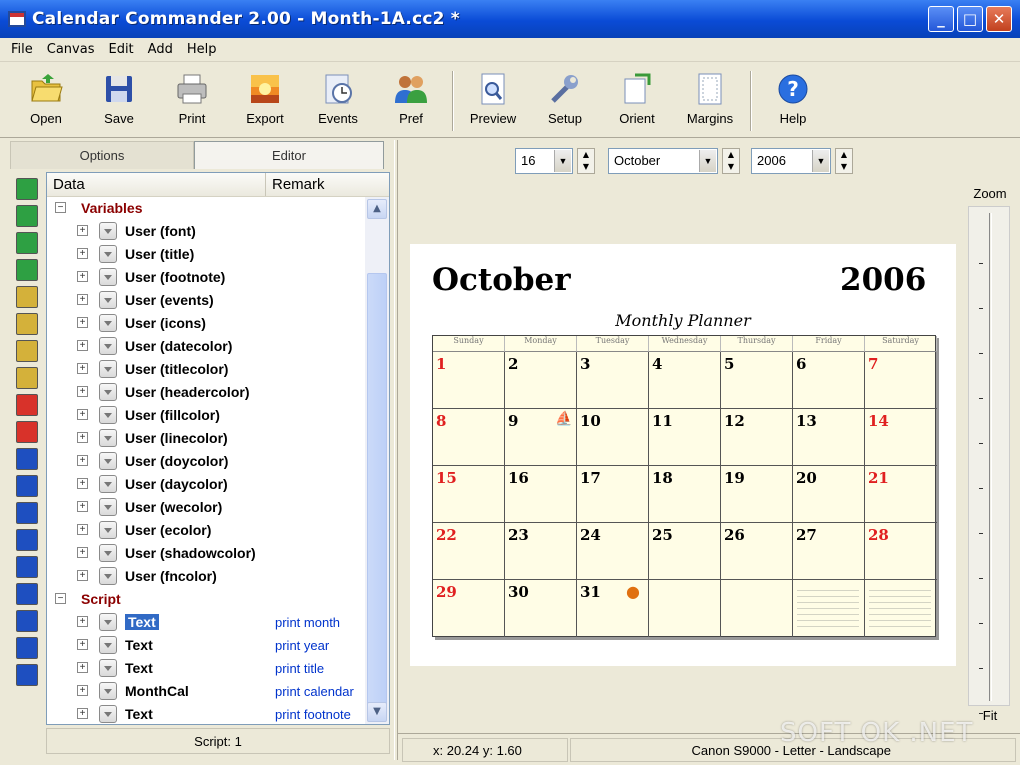  I want to click on orient-button: Orient, so click(637, 101).